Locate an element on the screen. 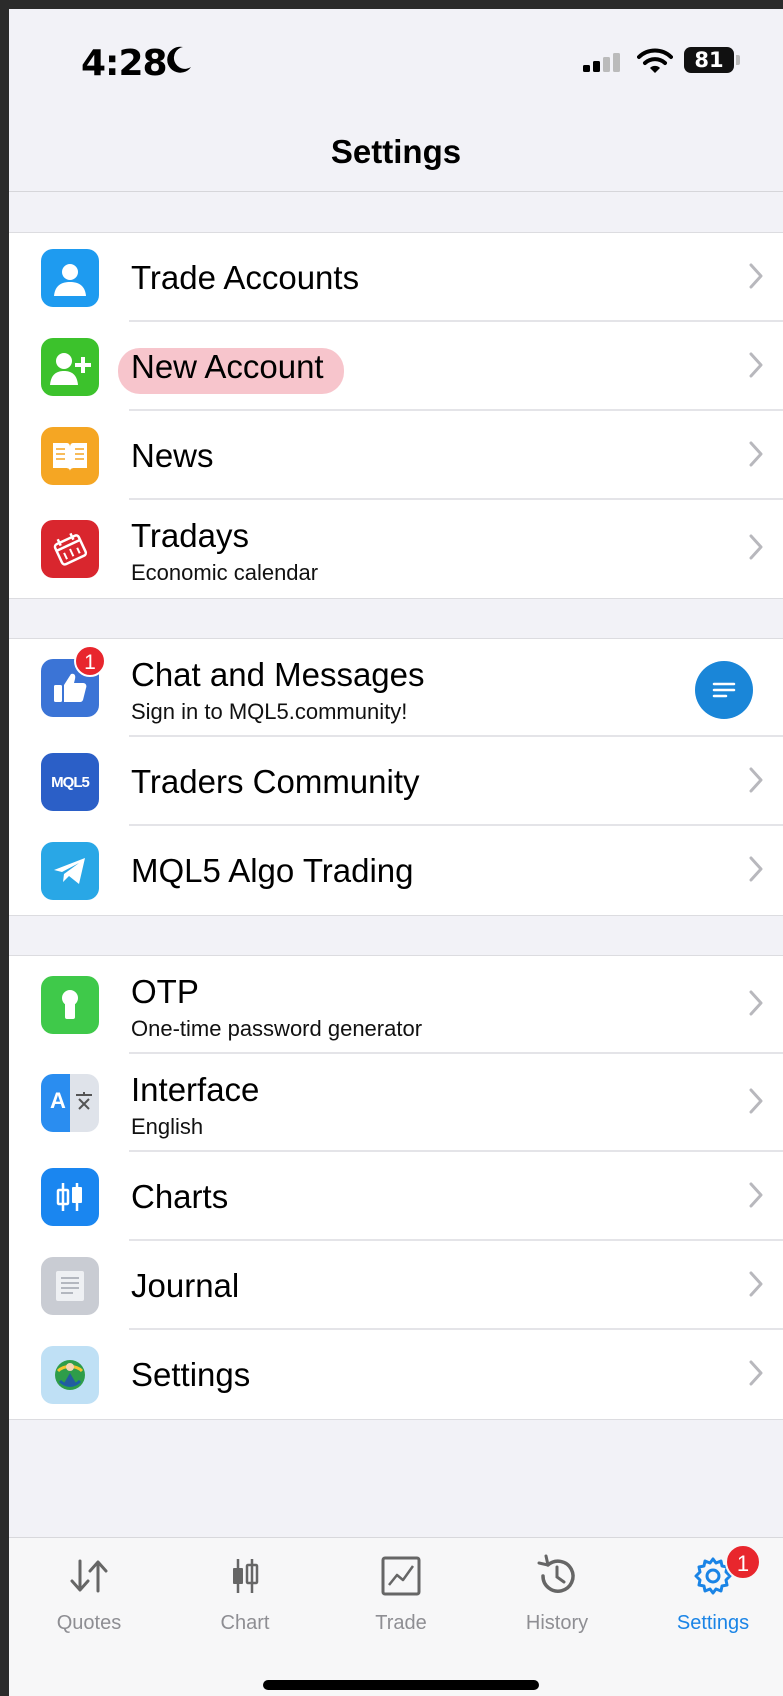  row-subtitle: Sign in to MQL5.community! is located at coordinates (269, 711).